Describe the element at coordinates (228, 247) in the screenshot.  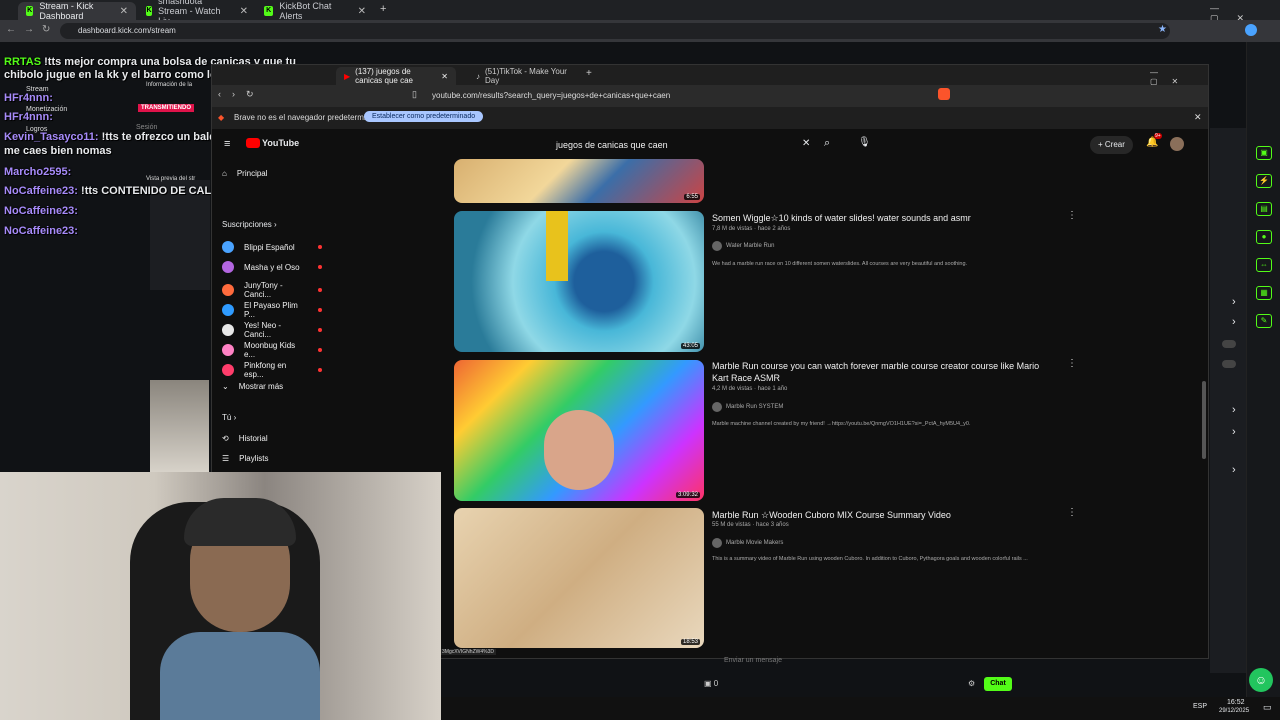
I see `channel-avatar` at that location.